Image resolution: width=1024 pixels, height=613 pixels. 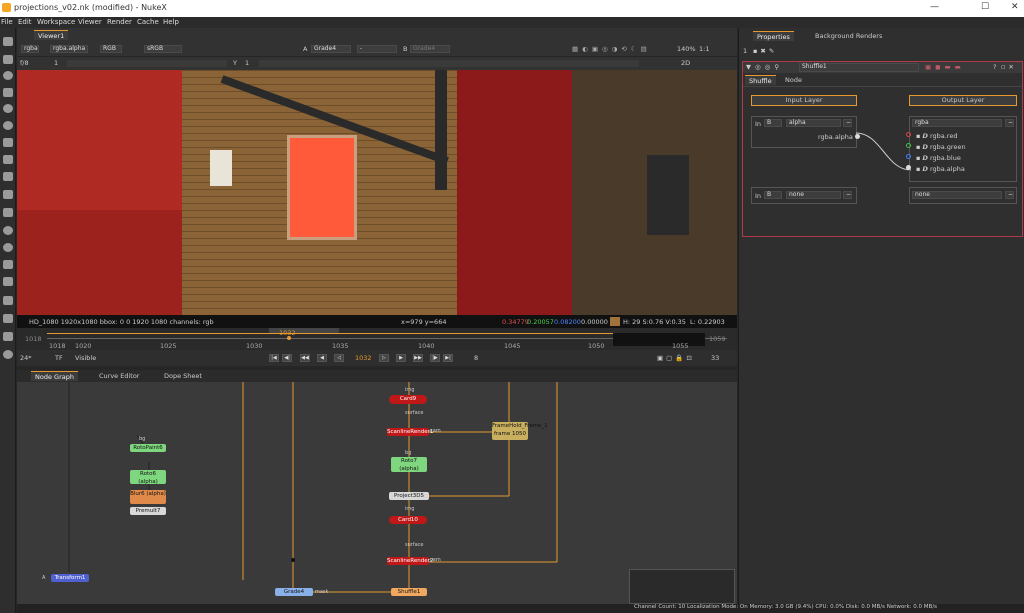 What do you see at coordinates (704, 49) in the screenshot?
I see `ratio-select: 1:1` at bounding box center [704, 49].